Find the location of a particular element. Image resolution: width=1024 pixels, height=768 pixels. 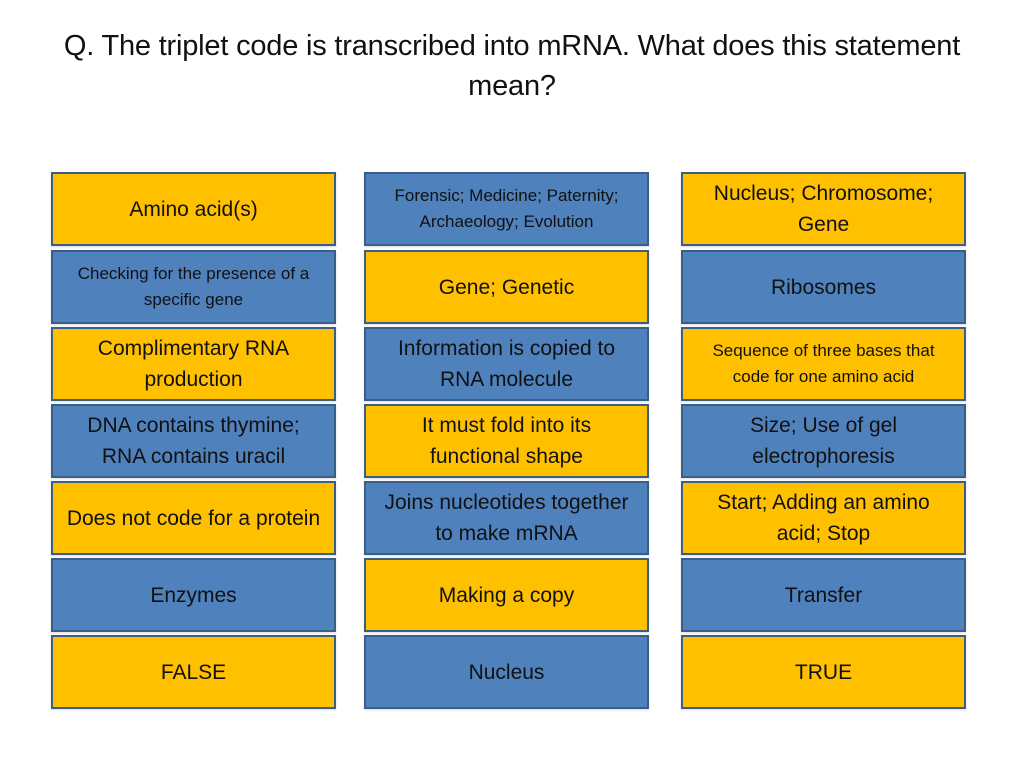

answer-card-label: Joins nucleotides together to make mRNA is located at coordinates (506, 518).